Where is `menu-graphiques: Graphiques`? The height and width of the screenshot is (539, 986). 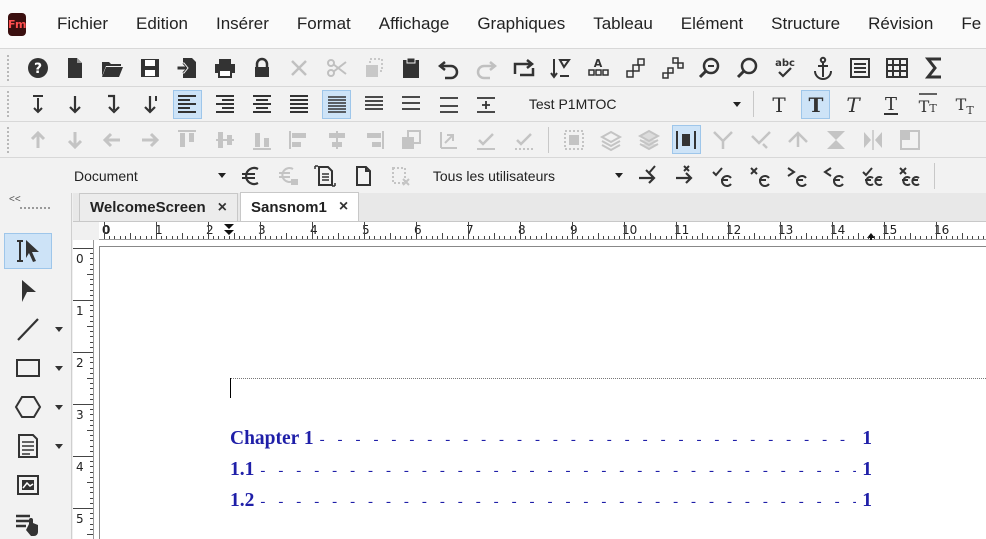 menu-graphiques: Graphiques is located at coordinates (521, 24).